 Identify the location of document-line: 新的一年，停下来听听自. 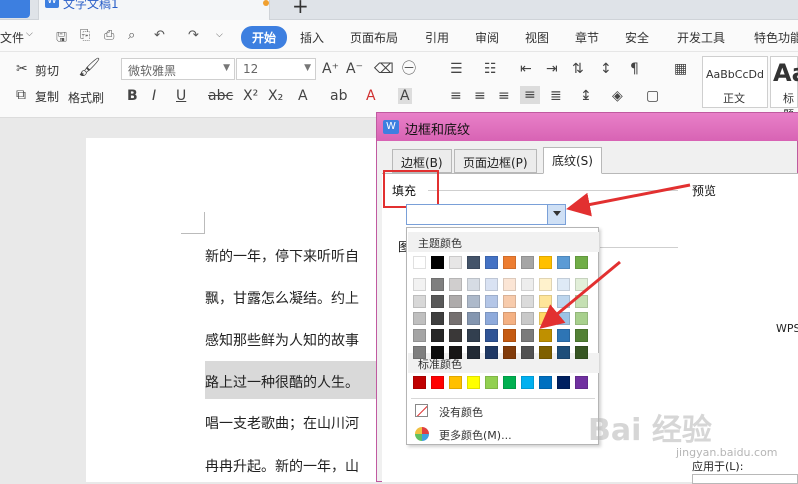
(282, 256).